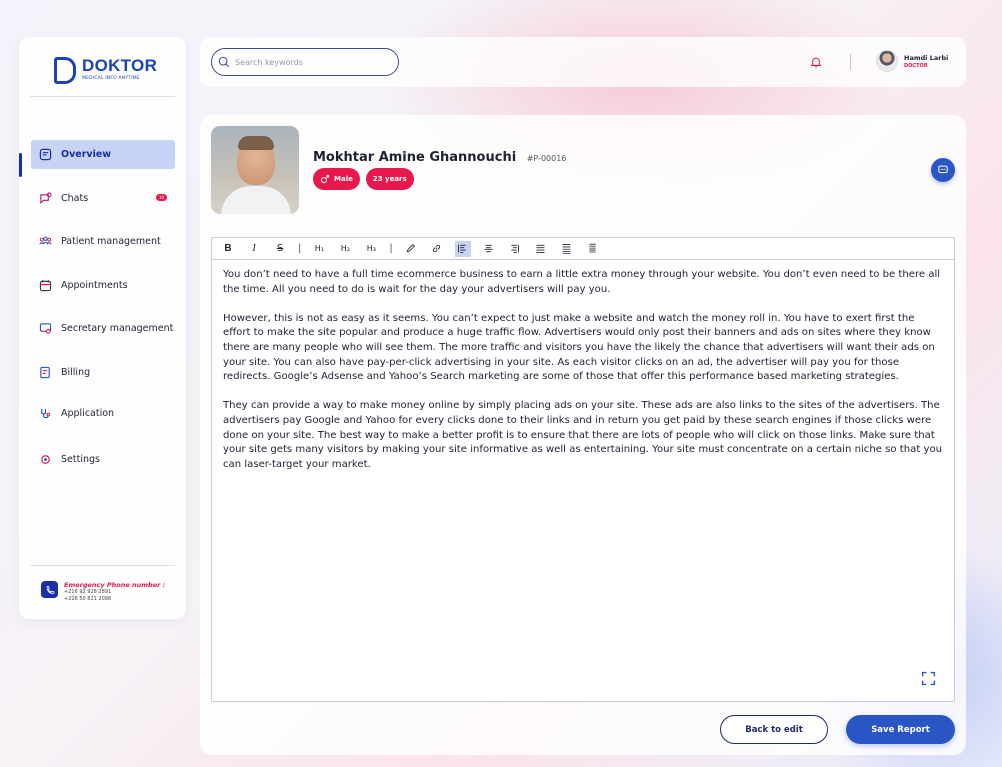  I want to click on sidebar-item-patient-management: Patient management, so click(103, 241).